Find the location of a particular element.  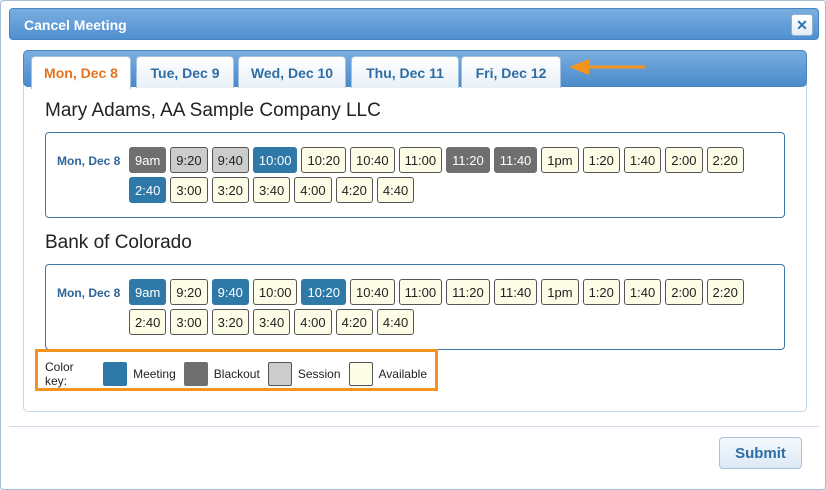

color-key-item-meeting: Meeting is located at coordinates (139, 374).